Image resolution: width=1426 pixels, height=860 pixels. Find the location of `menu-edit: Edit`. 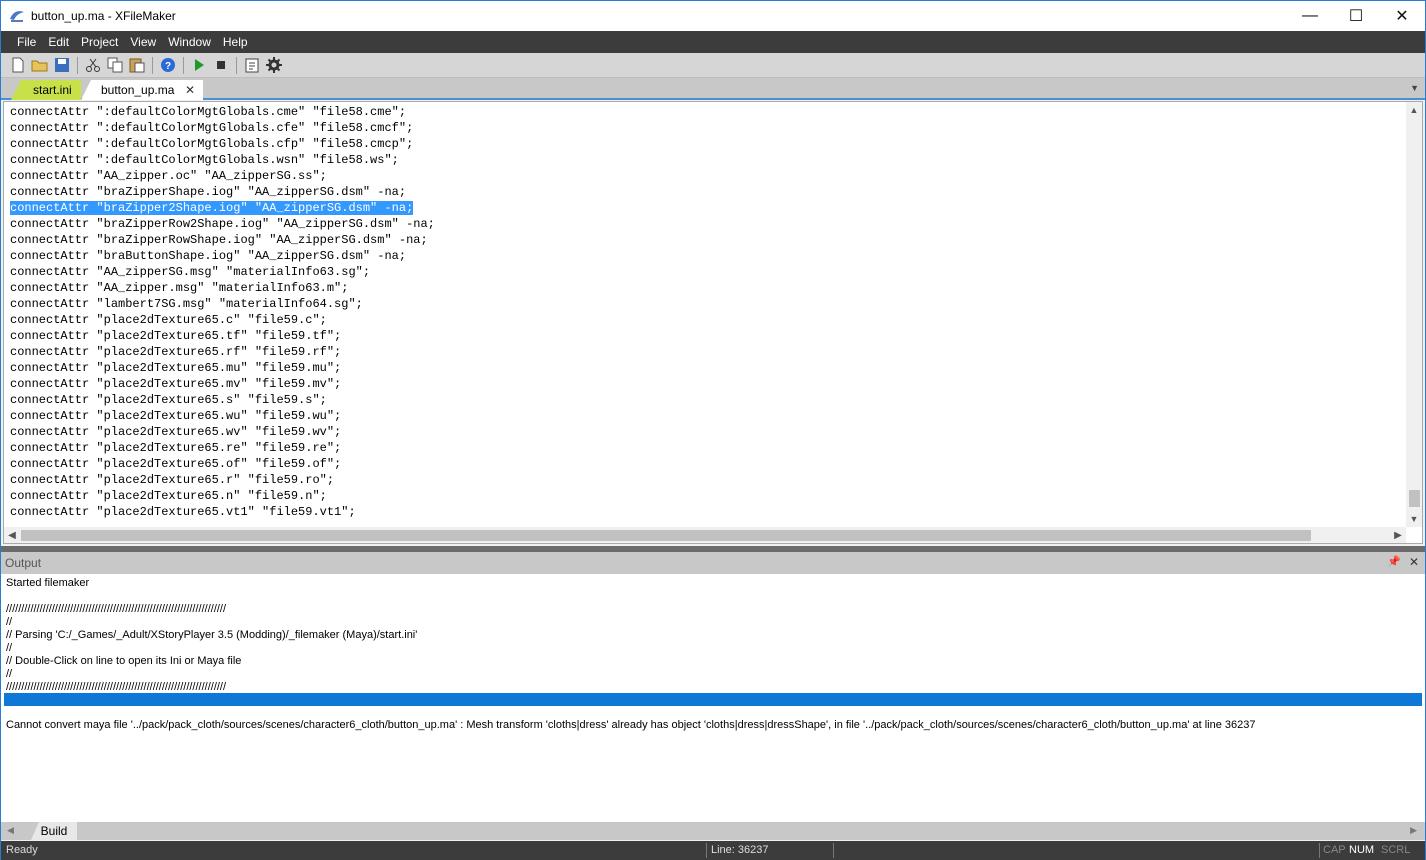

menu-edit: Edit is located at coordinates (58, 42).